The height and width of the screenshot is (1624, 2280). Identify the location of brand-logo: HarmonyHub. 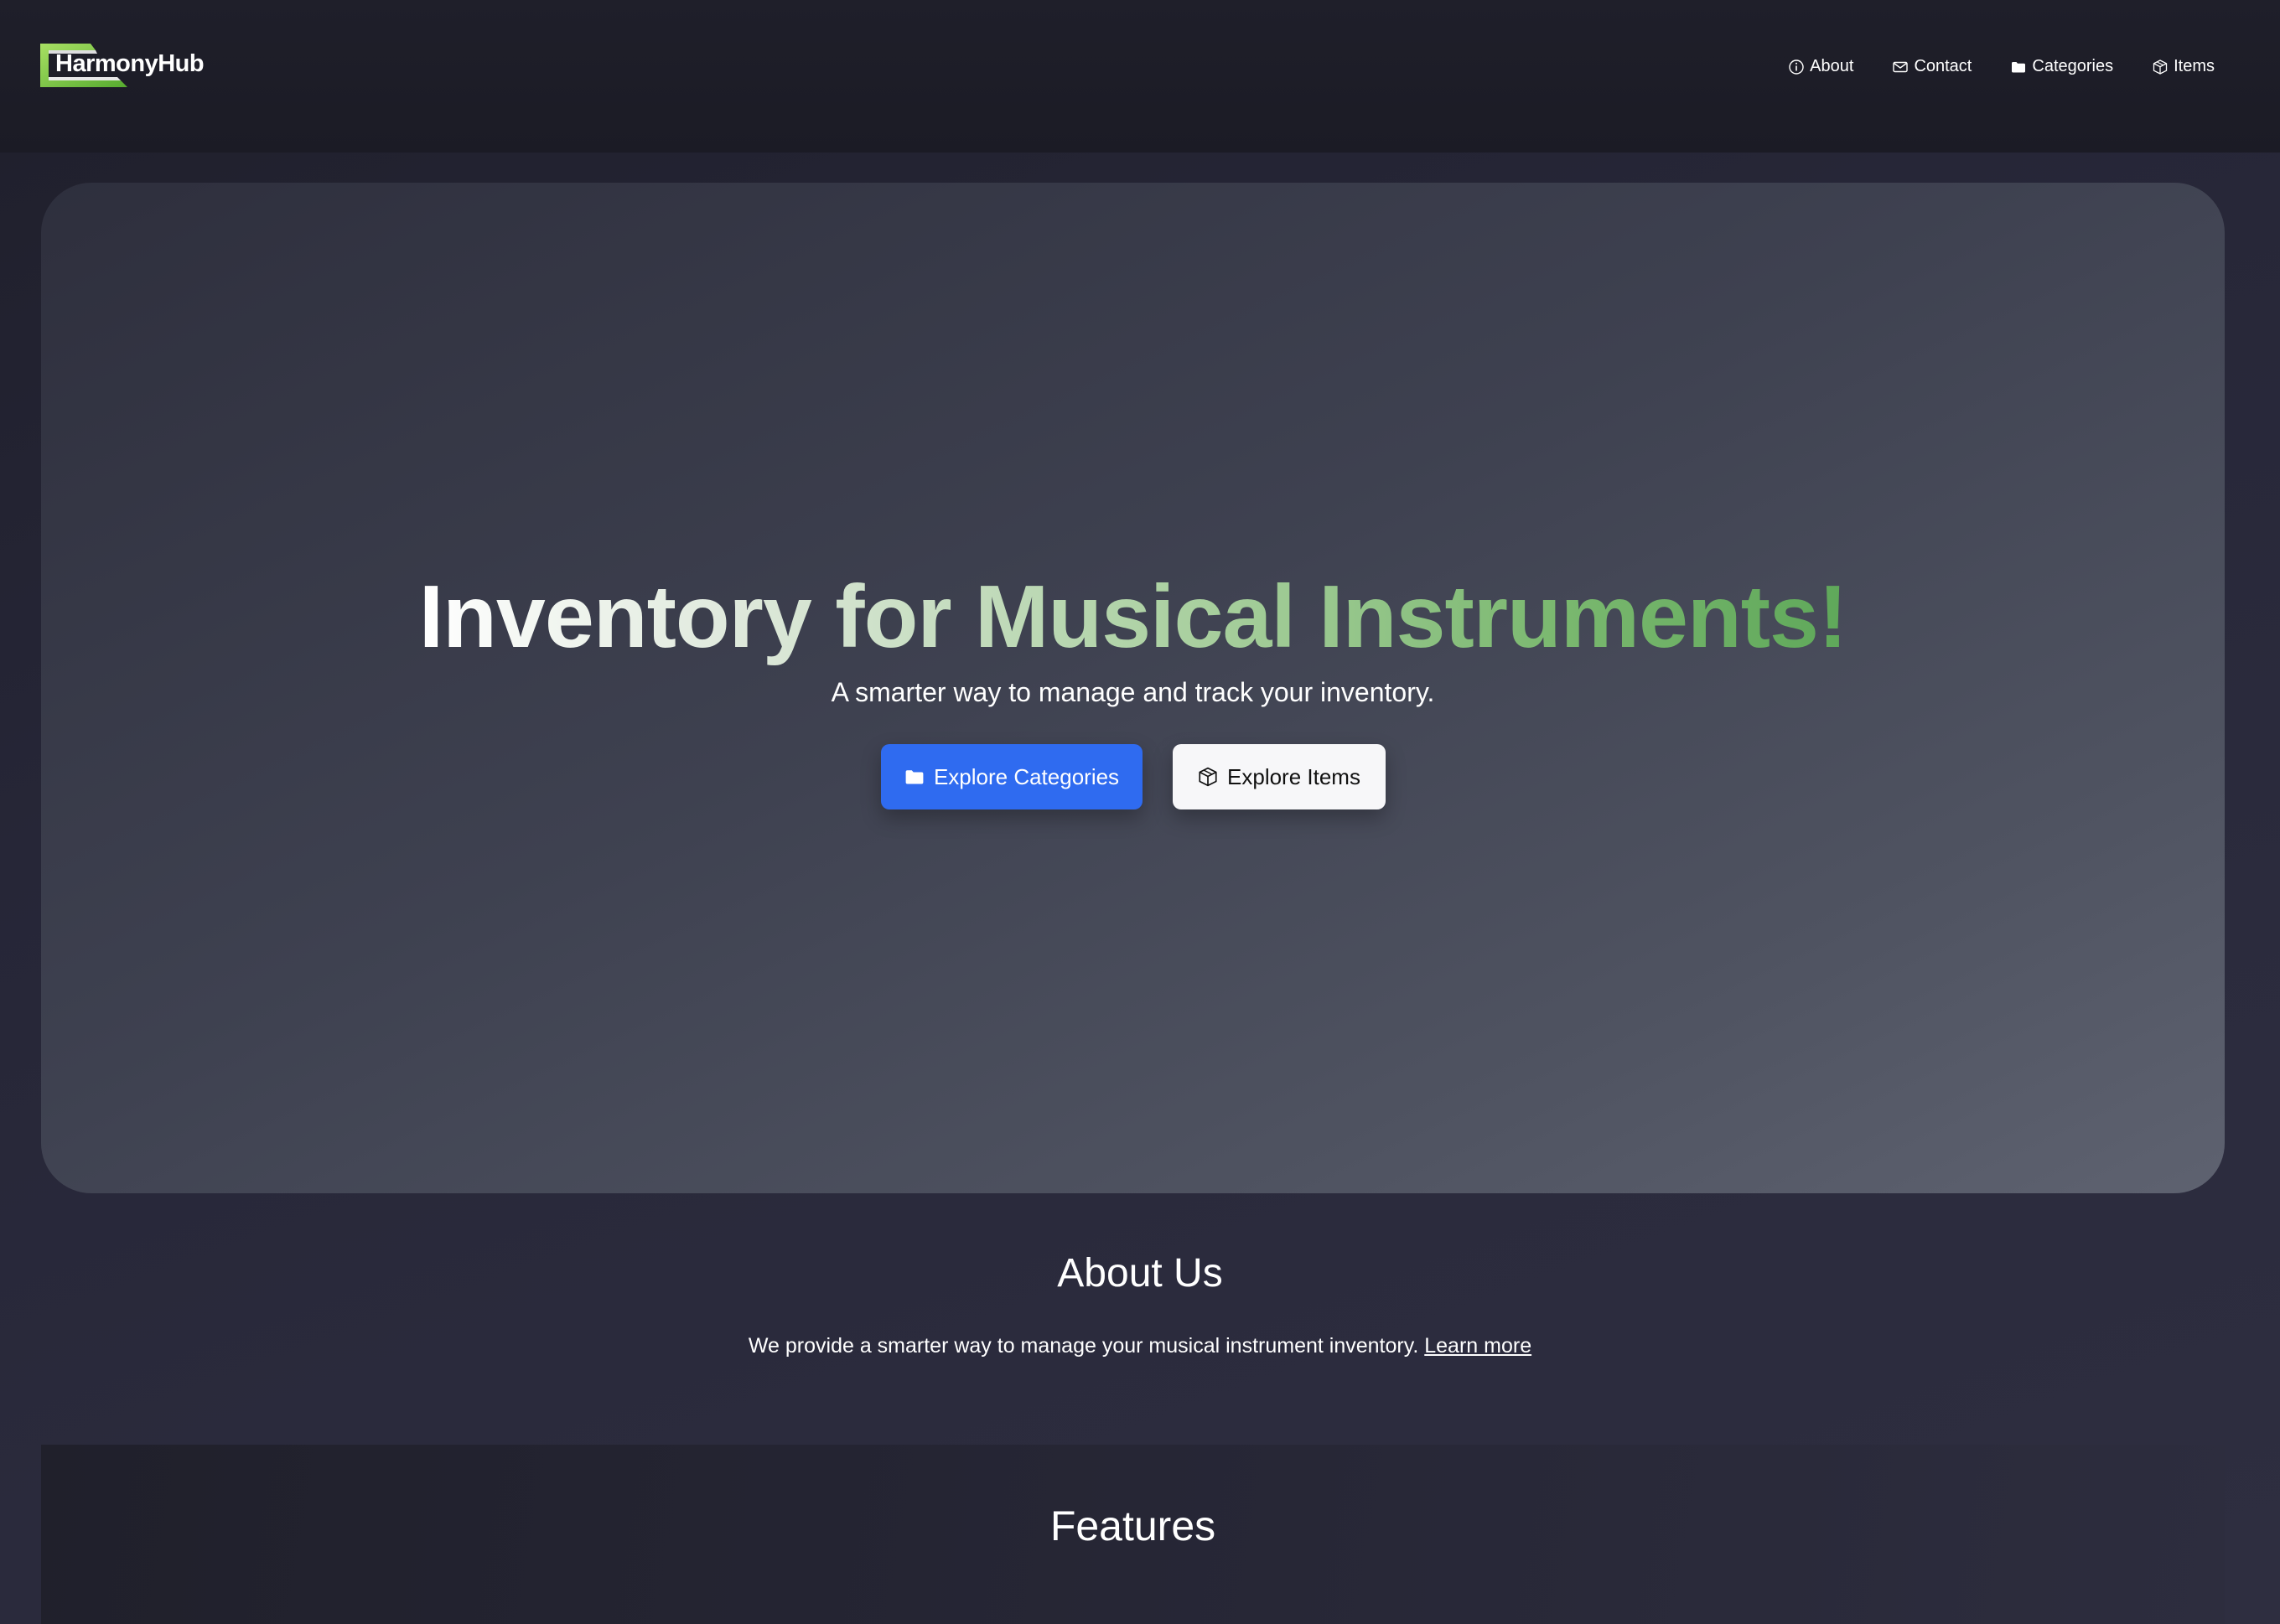
(124, 65).